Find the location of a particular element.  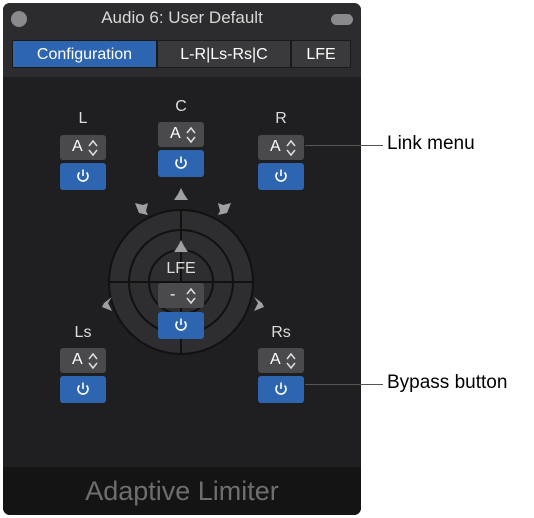

bypass-button-rs is located at coordinates (281, 389).